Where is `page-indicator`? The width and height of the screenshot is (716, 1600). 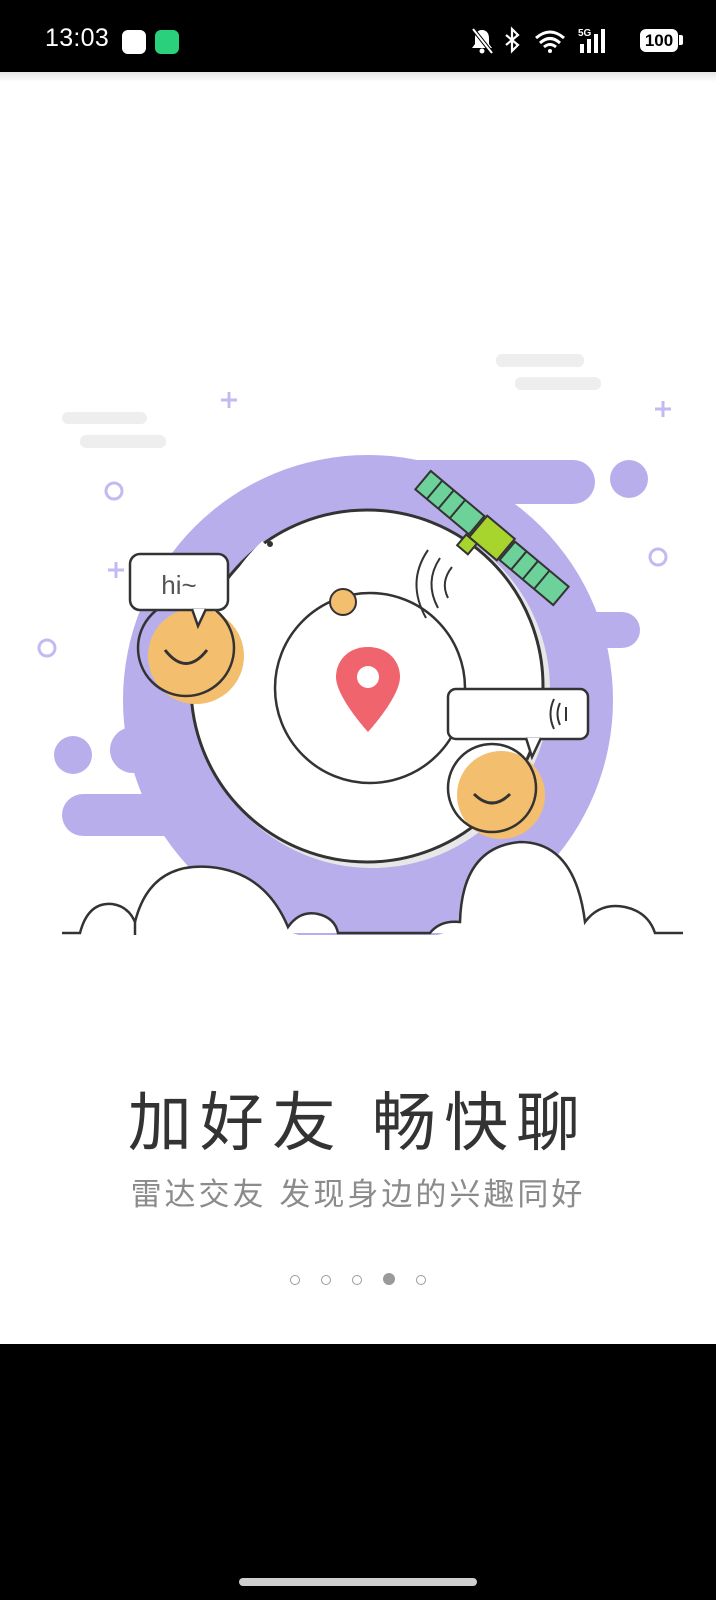 page-indicator is located at coordinates (358, 1280).